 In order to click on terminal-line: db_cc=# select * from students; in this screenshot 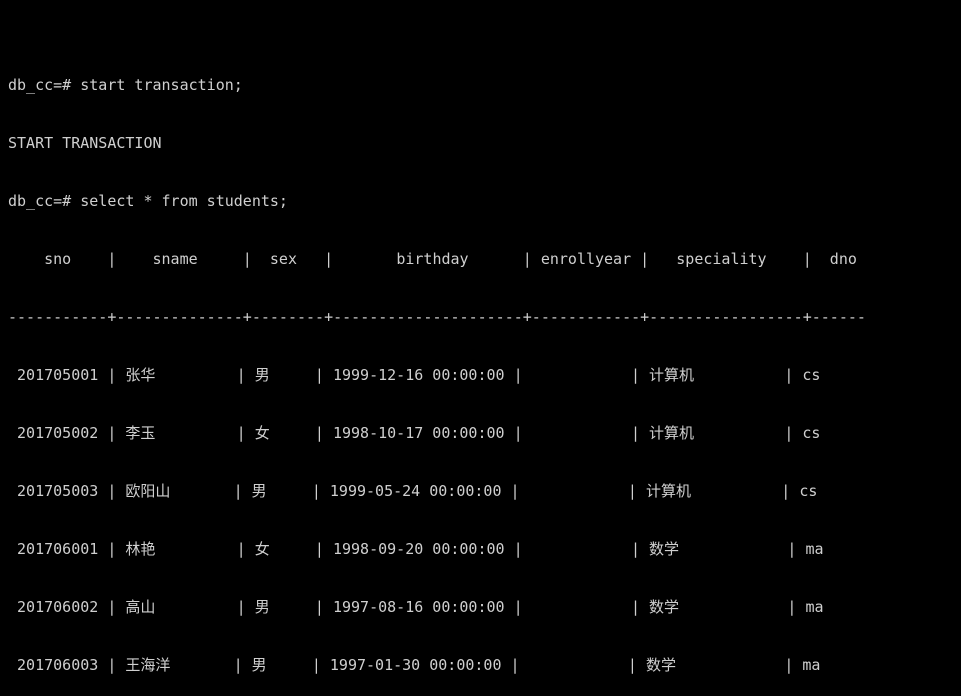, I will do `click(148, 201)`.